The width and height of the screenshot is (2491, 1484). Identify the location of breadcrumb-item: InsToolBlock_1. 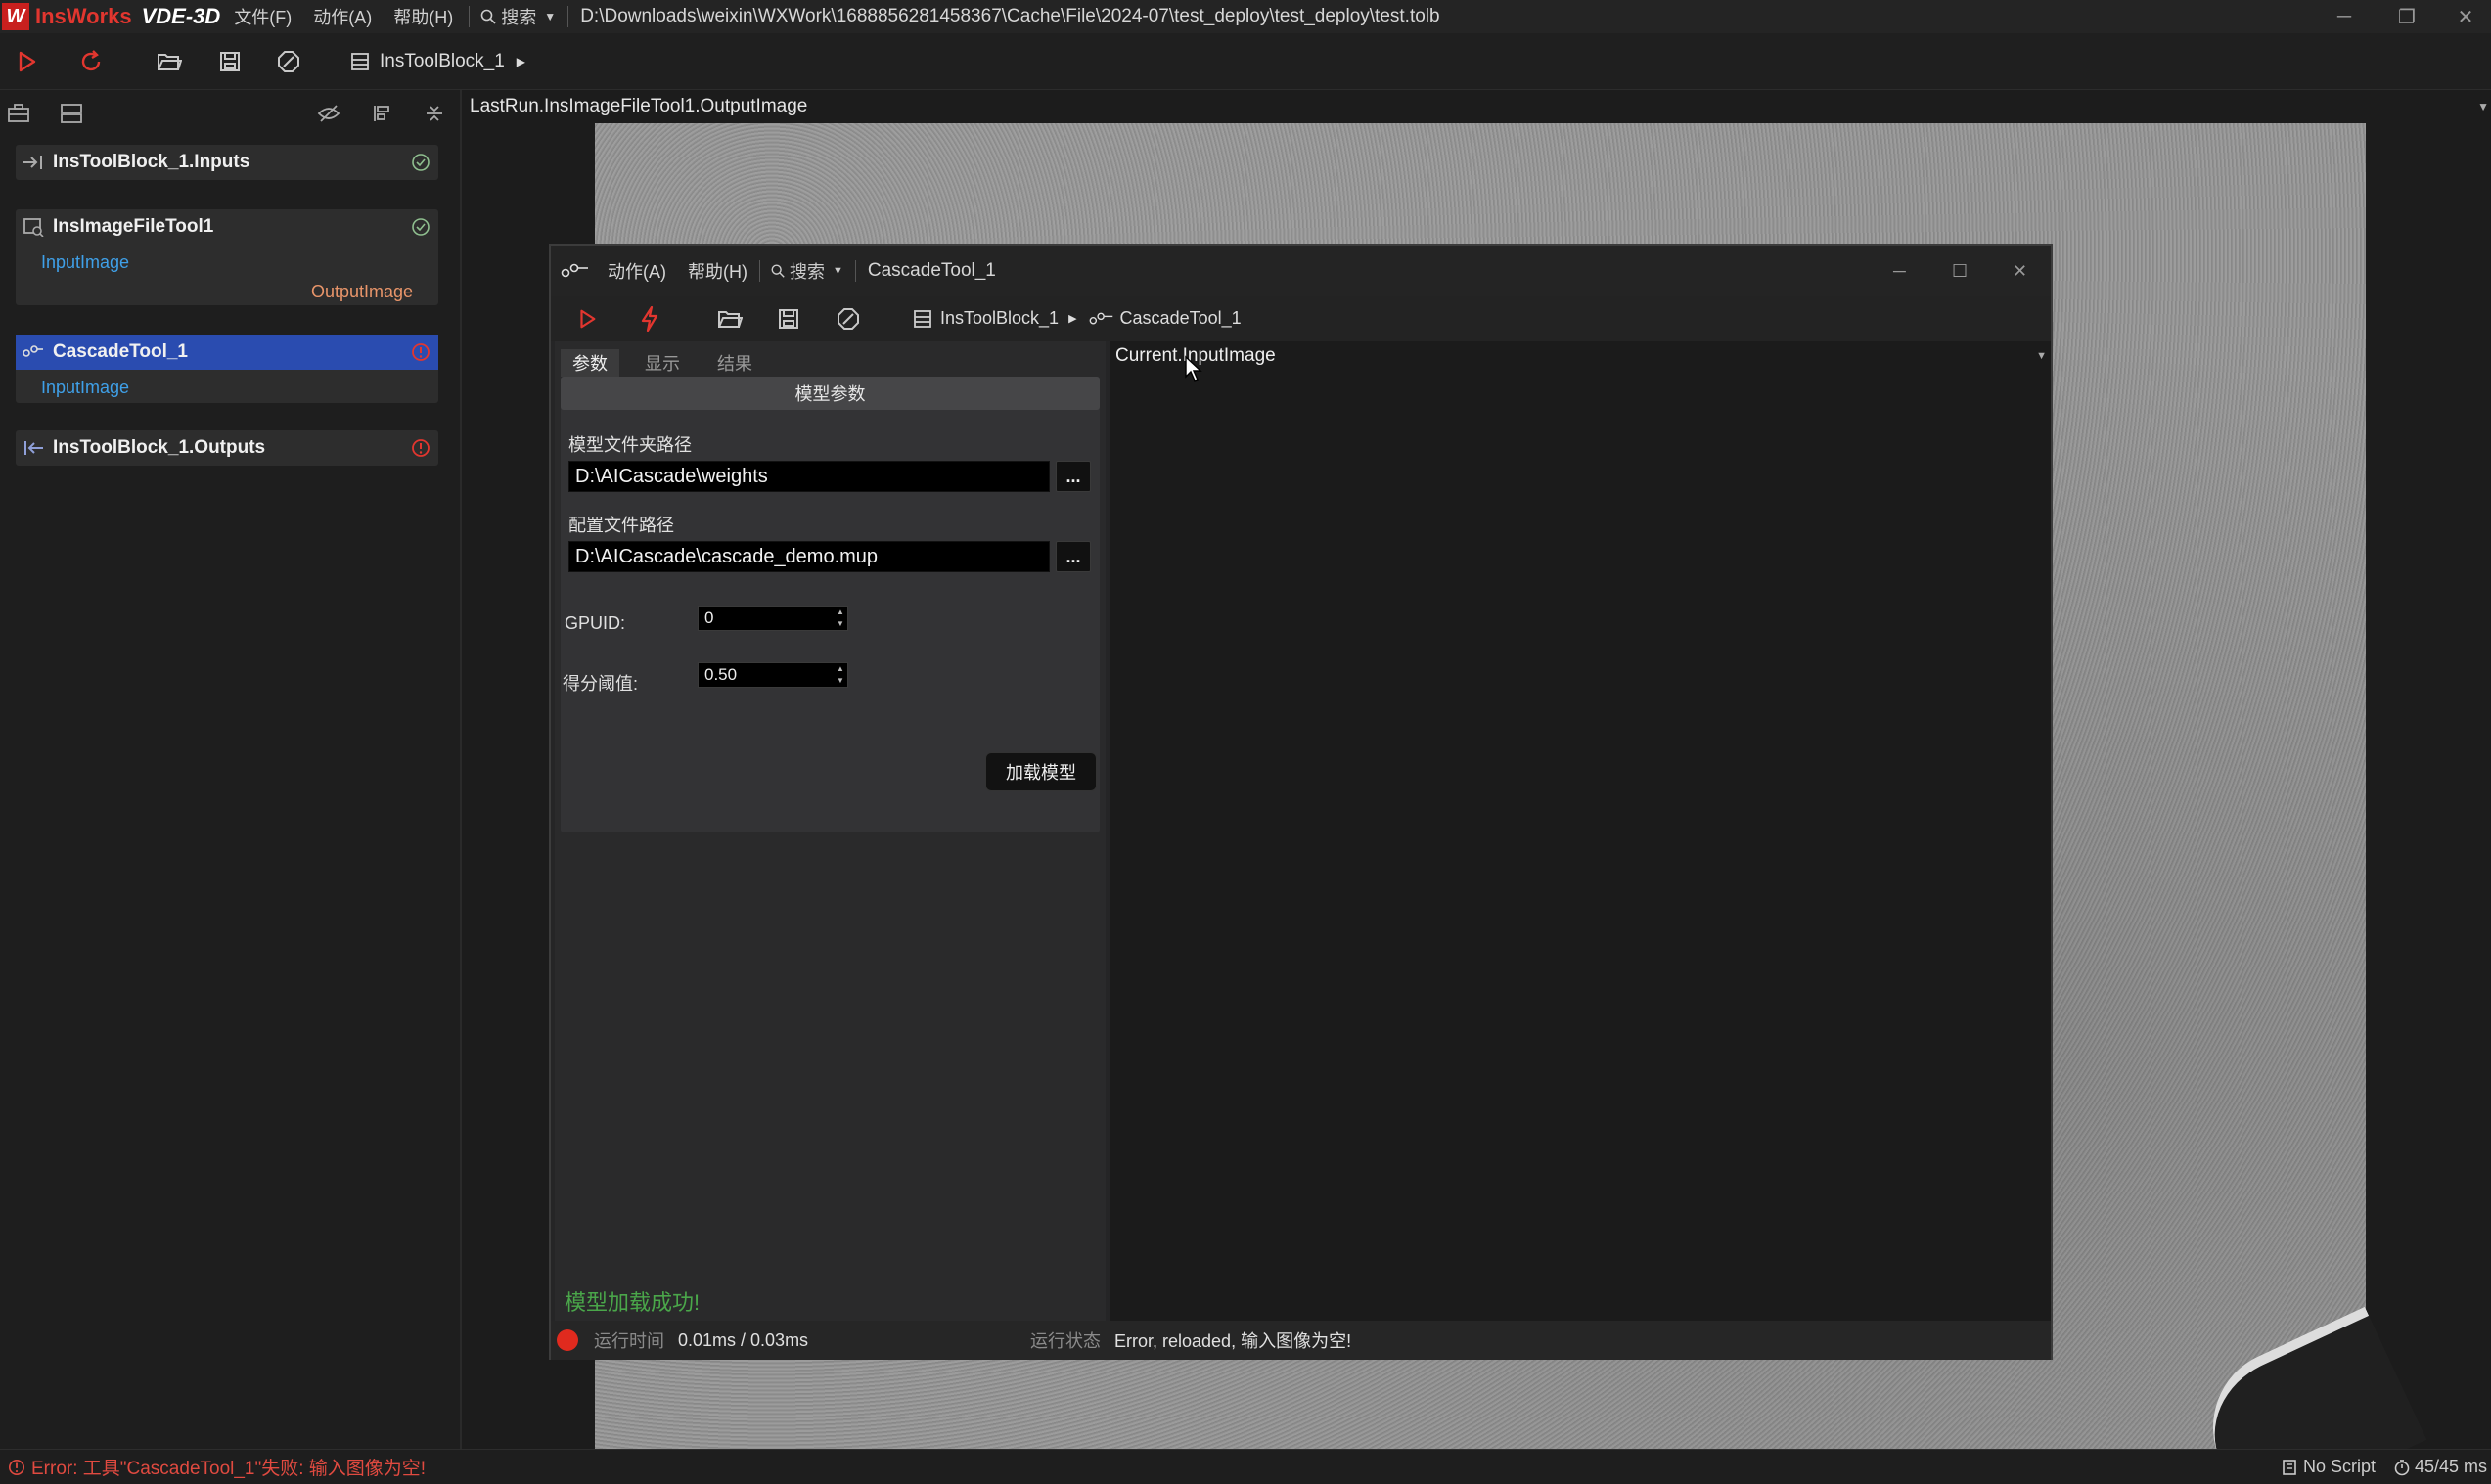
(999, 318).